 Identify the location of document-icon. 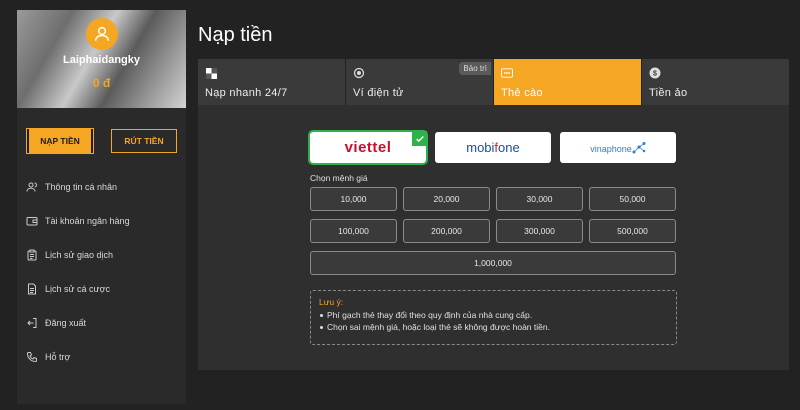
(32, 289).